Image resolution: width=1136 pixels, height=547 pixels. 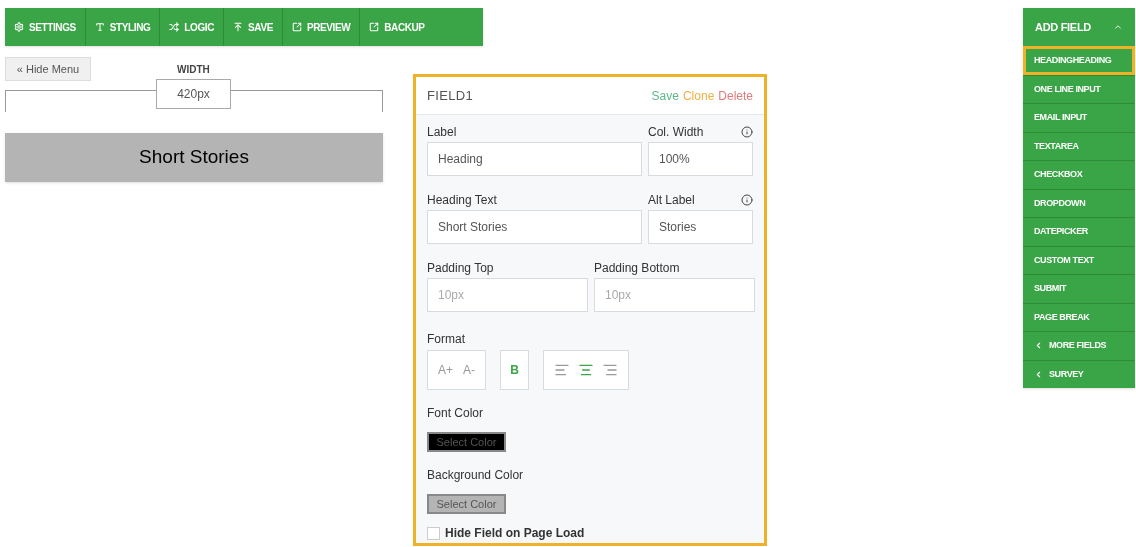 I want to click on panel-action-link: Clone, so click(x=698, y=95).